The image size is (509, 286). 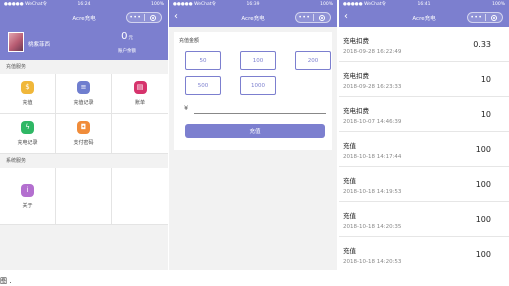 I want to click on record-datetime: 2018-09-28 16:23:33, so click(x=372, y=87).